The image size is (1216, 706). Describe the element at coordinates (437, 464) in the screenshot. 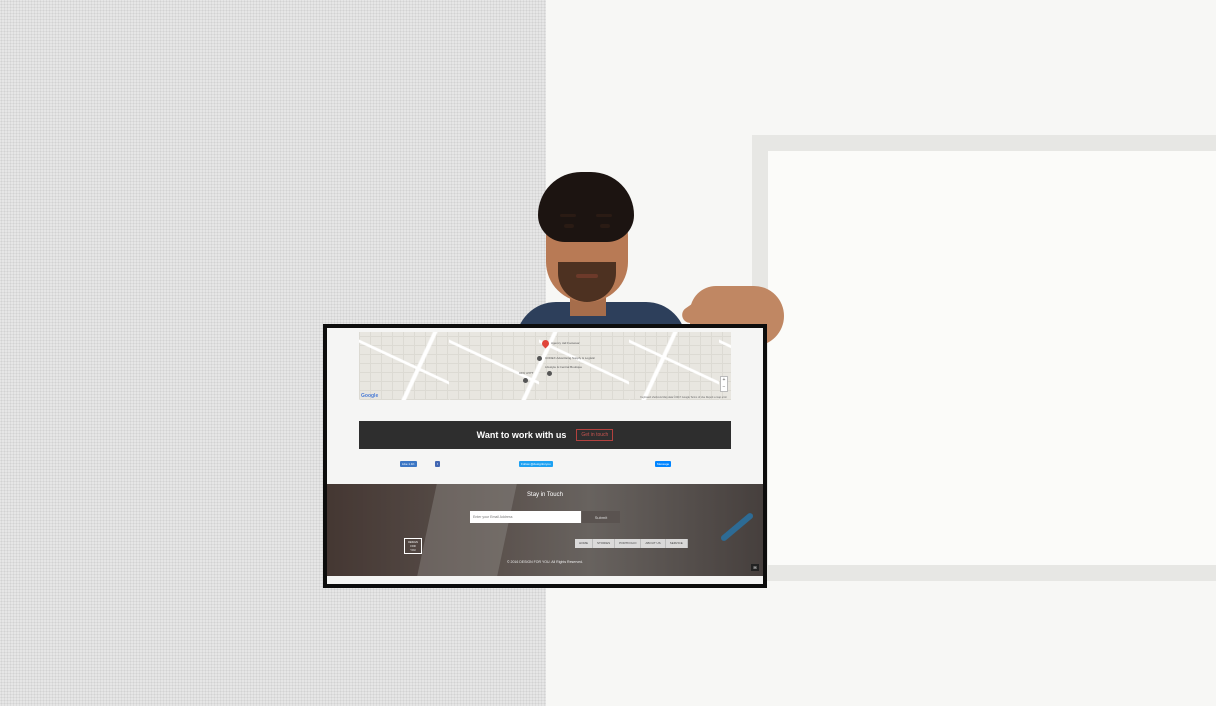

I see `facebook-share-button: f` at that location.